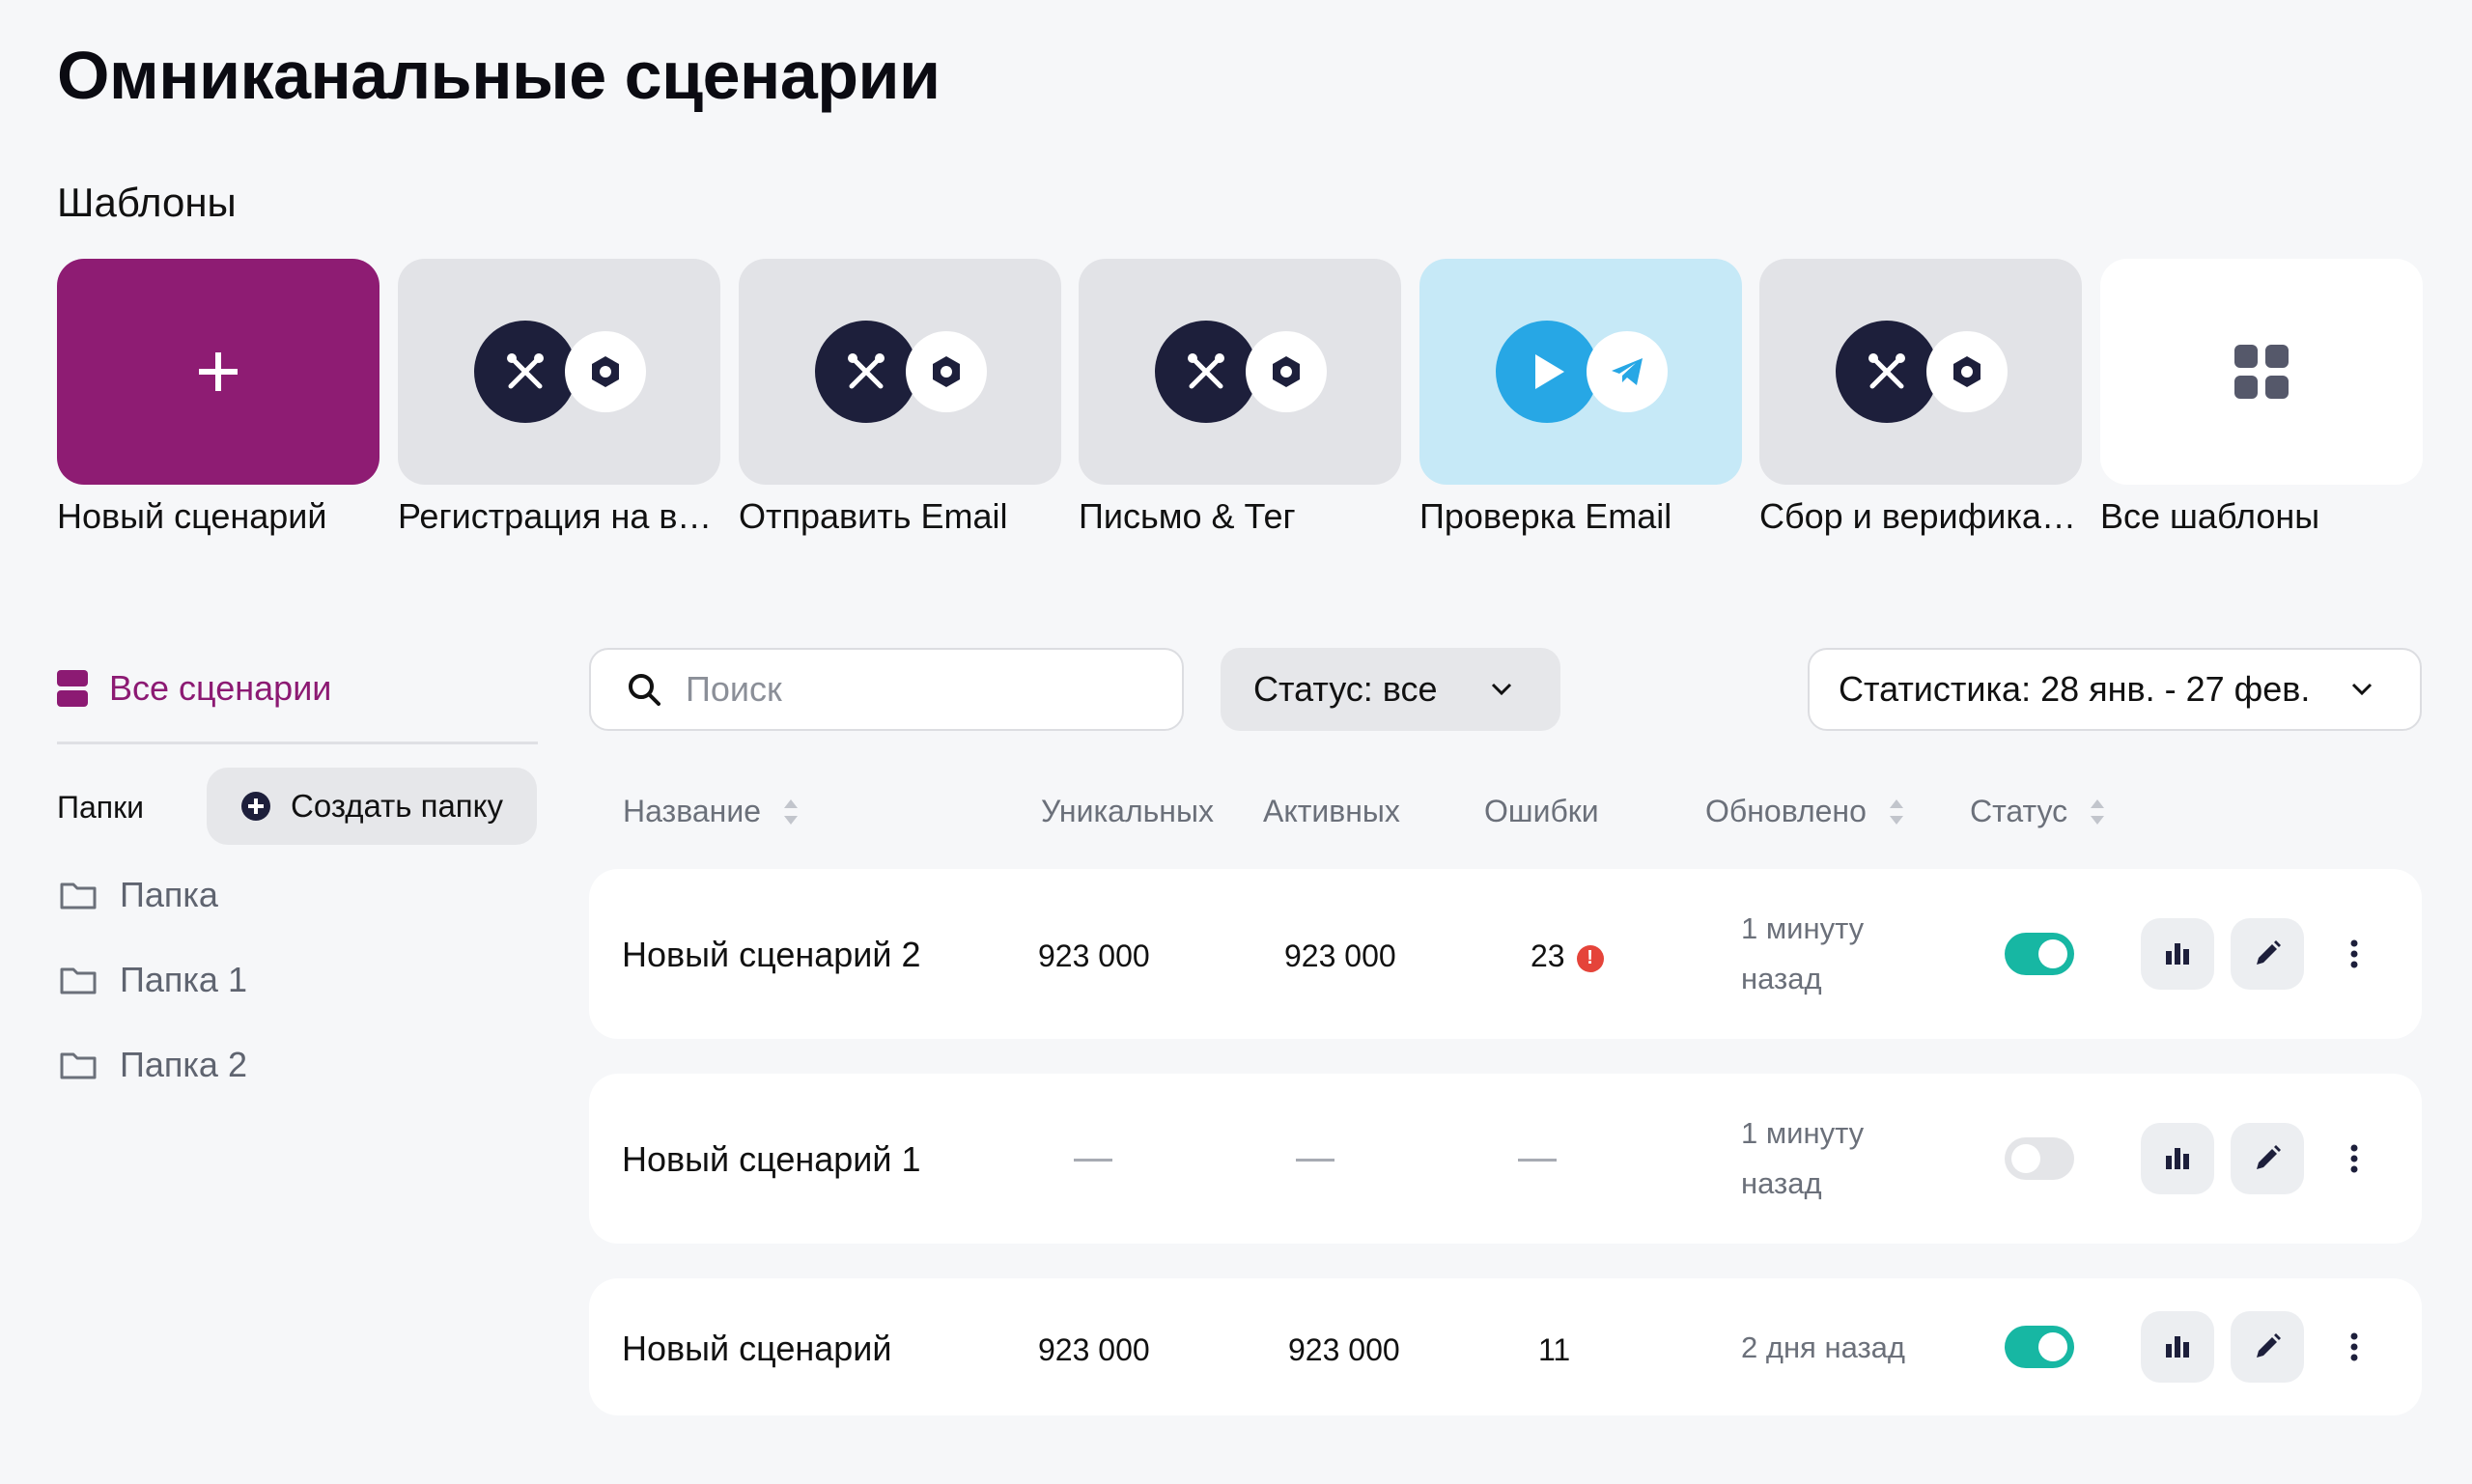 Image resolution: width=2472 pixels, height=1484 pixels. Describe the element at coordinates (1547, 372) in the screenshot. I see `play-icon` at that location.